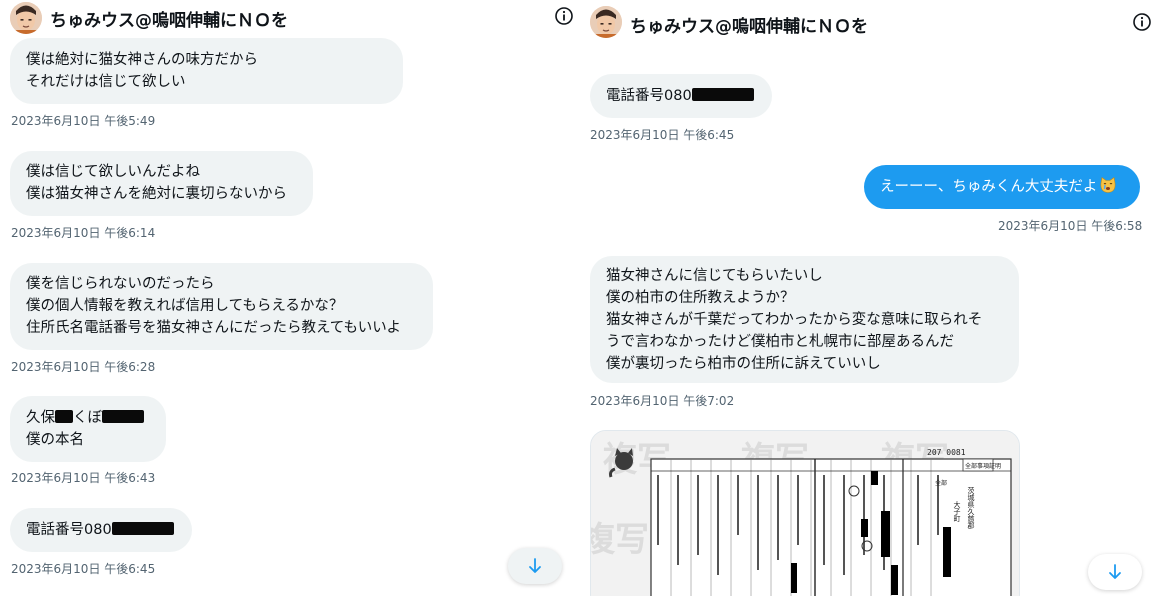  Describe the element at coordinates (957, 511) in the screenshot. I see `document-address: 大子町` at that location.